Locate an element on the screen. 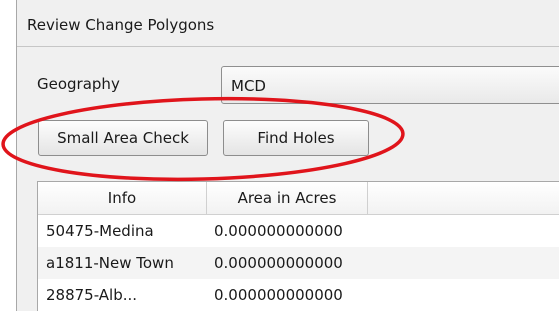 The height and width of the screenshot is (311, 559). column-header-info: Info is located at coordinates (122, 198).